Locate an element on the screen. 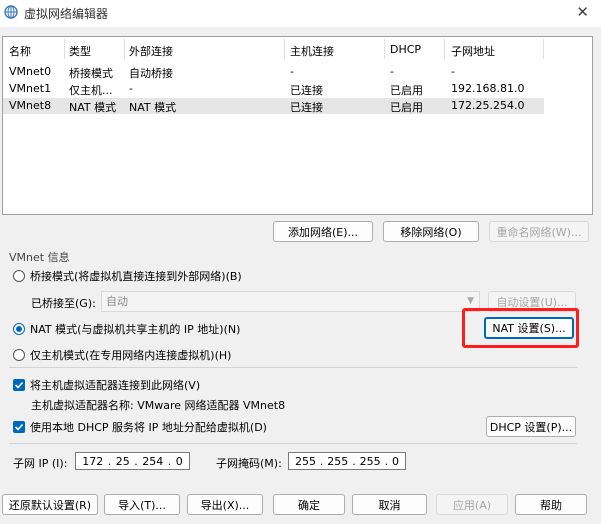 The width and height of the screenshot is (601, 524). ip-octet: 0 is located at coordinates (179, 461).